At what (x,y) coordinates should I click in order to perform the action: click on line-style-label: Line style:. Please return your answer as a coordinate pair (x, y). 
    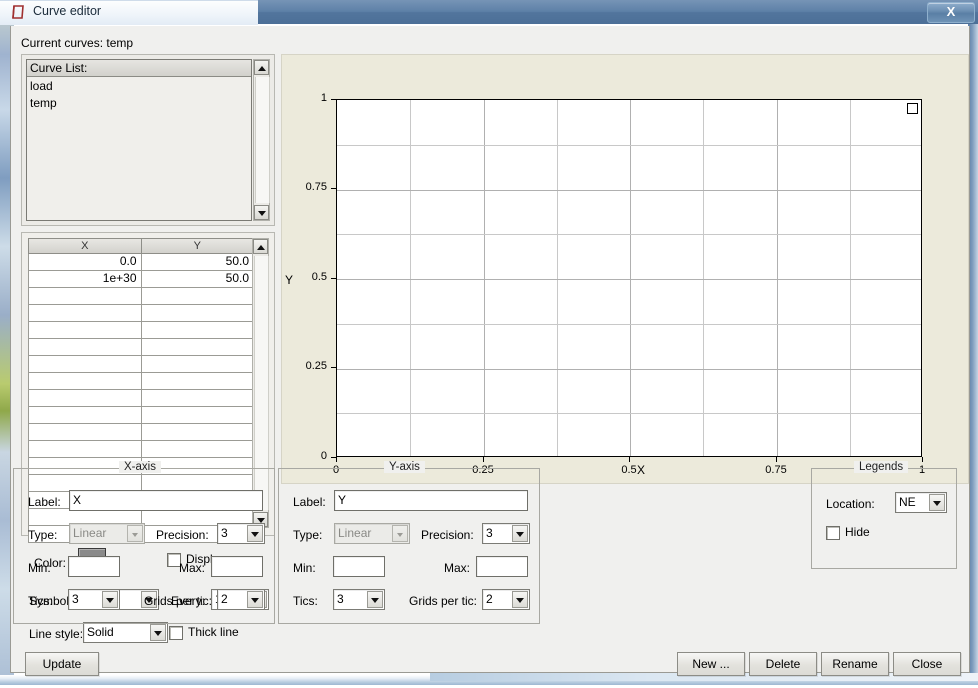
    Looking at the image, I should click on (56, 634).